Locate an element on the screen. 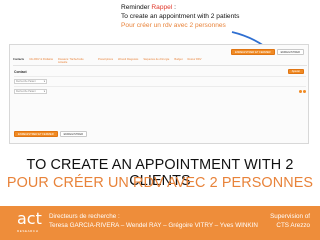  reminder-title: Reminder Rappel : is located at coordinates (180, 7).